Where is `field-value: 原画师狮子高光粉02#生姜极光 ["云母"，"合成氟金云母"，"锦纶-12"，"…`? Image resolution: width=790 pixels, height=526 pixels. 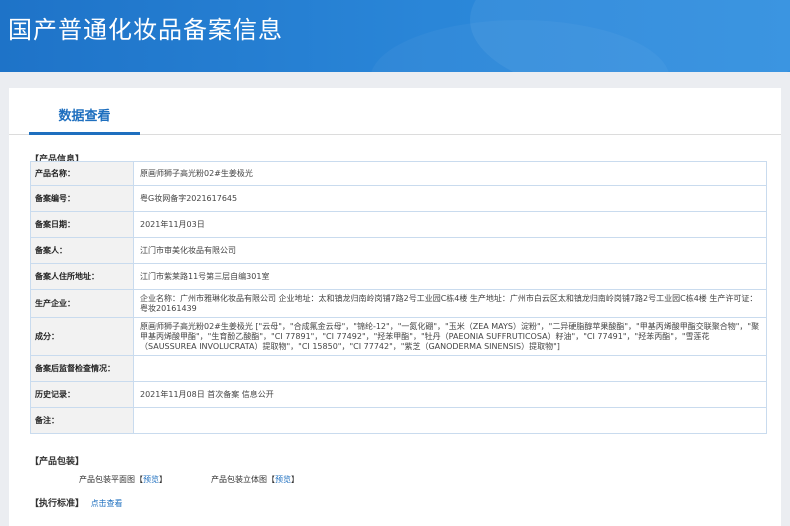 field-value: 原画师狮子高光粉02#生姜极光 ["云母"，"合成氟金云母"，"锦纶-12"，"… is located at coordinates (450, 336).